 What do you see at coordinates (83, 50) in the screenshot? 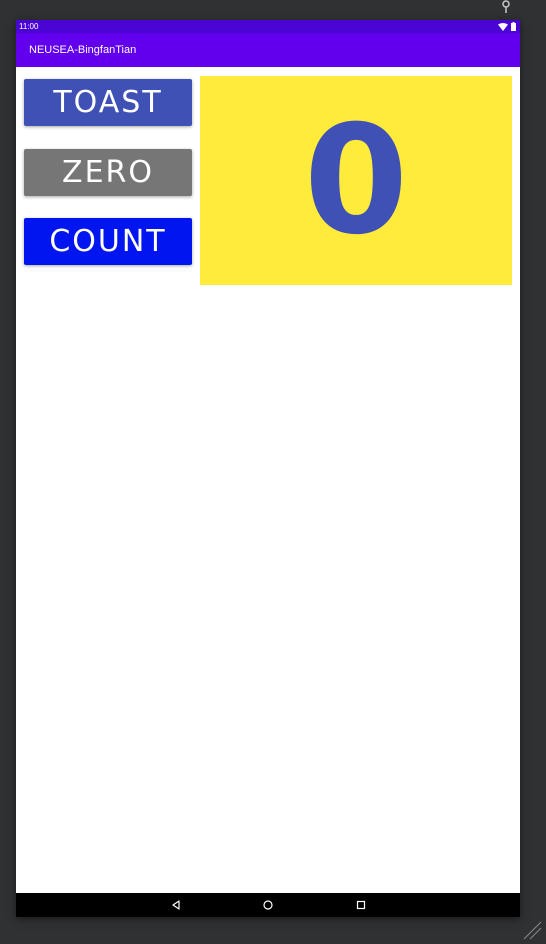
I see `app-title: NEUSEA-BingfanTian` at bounding box center [83, 50].